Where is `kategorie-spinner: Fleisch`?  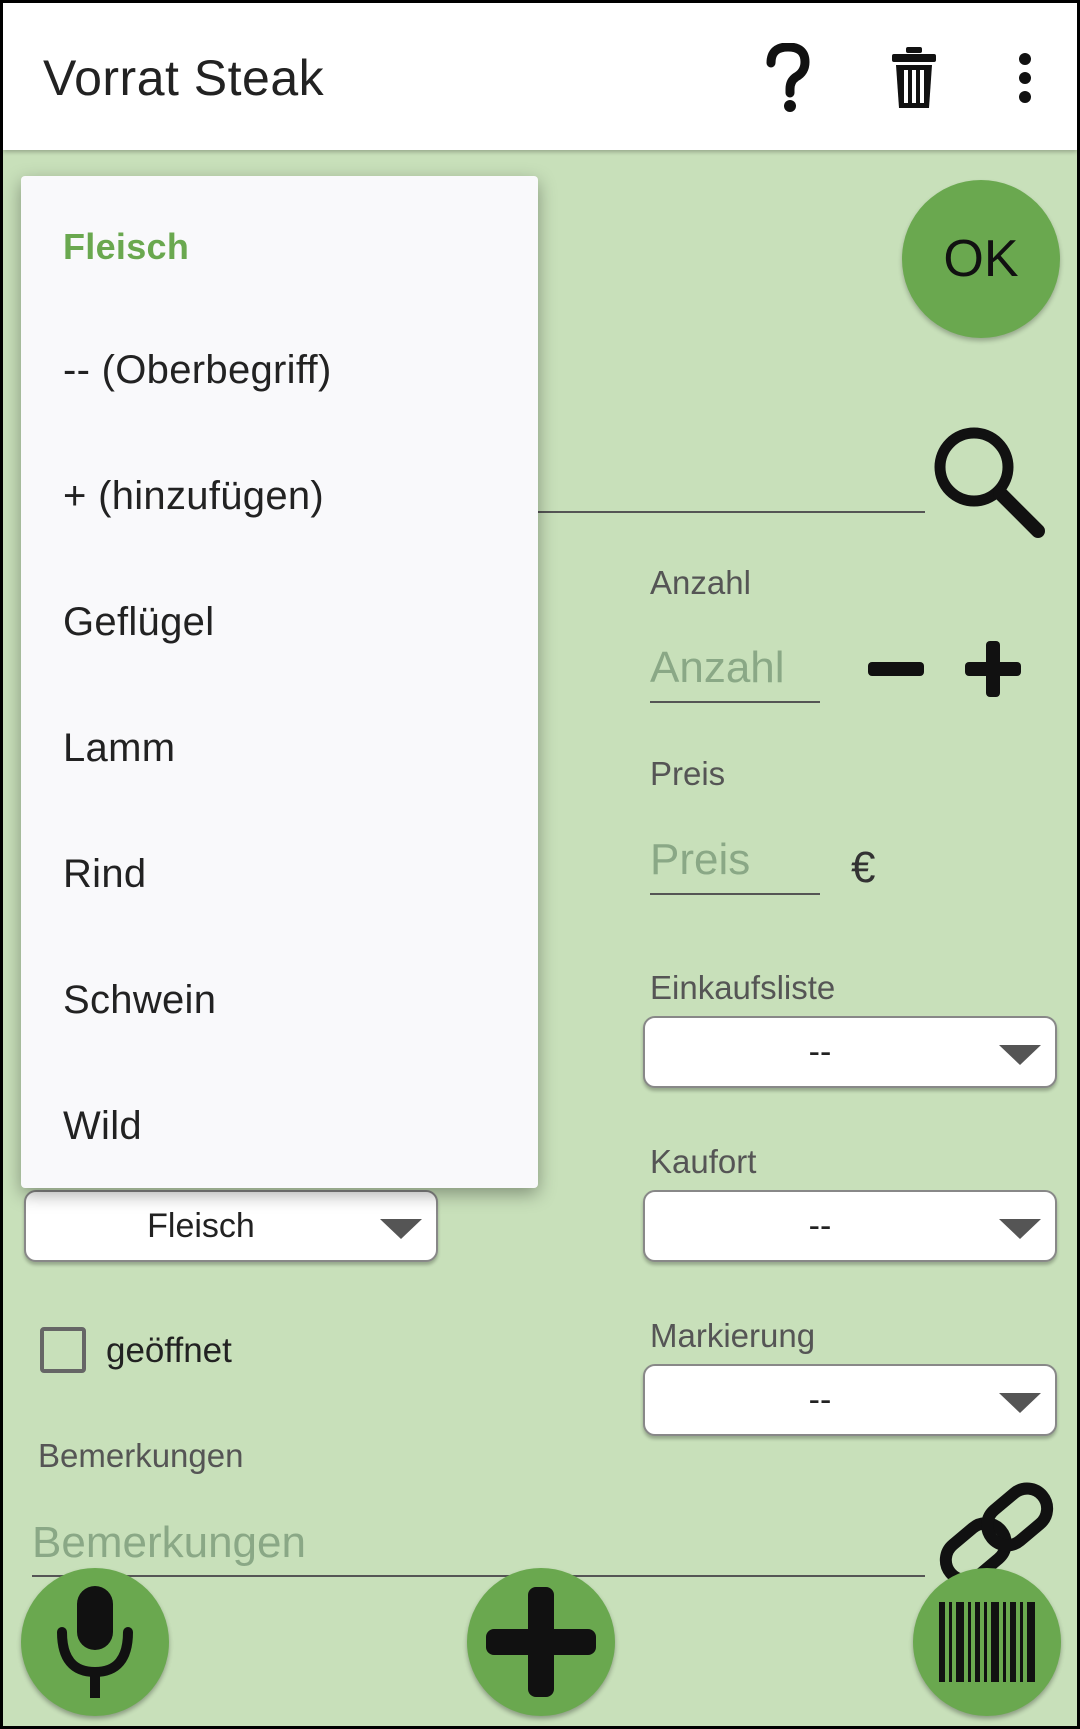
kategorie-spinner: Fleisch is located at coordinates (231, 1226).